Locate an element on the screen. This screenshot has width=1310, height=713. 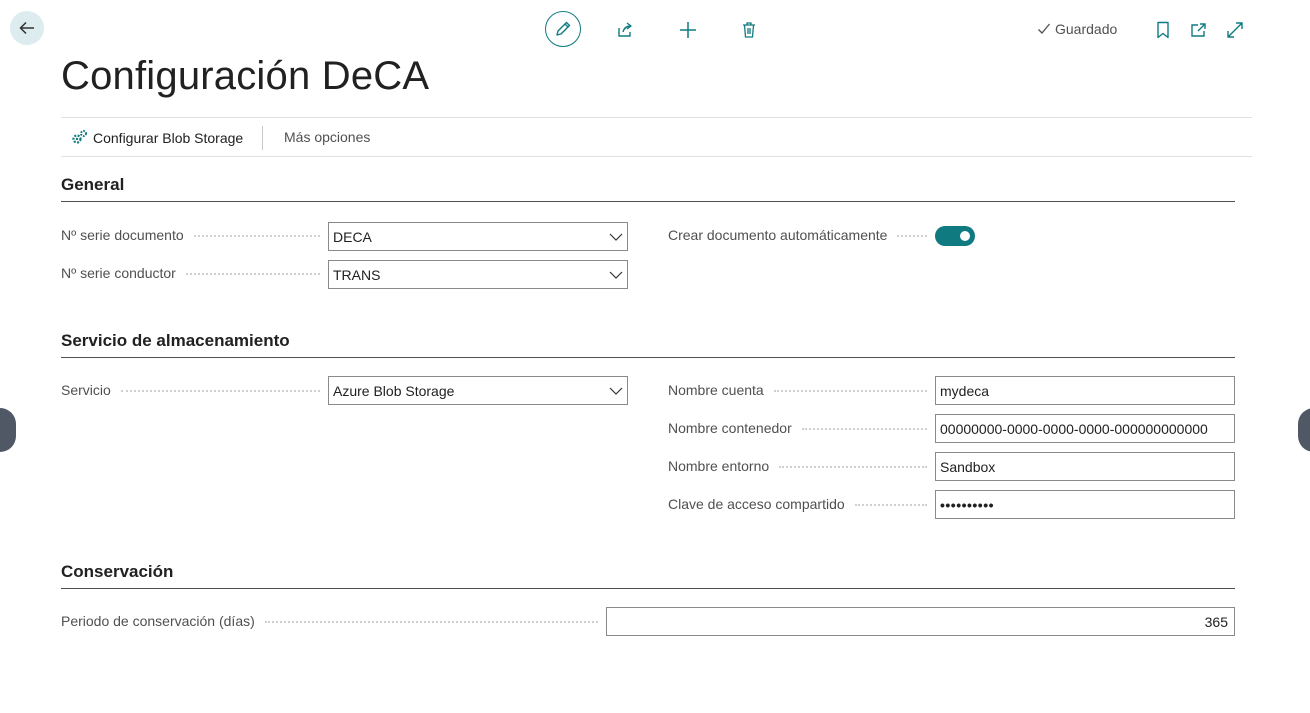
doc-series-label: Nº serie documento is located at coordinates (194, 235).